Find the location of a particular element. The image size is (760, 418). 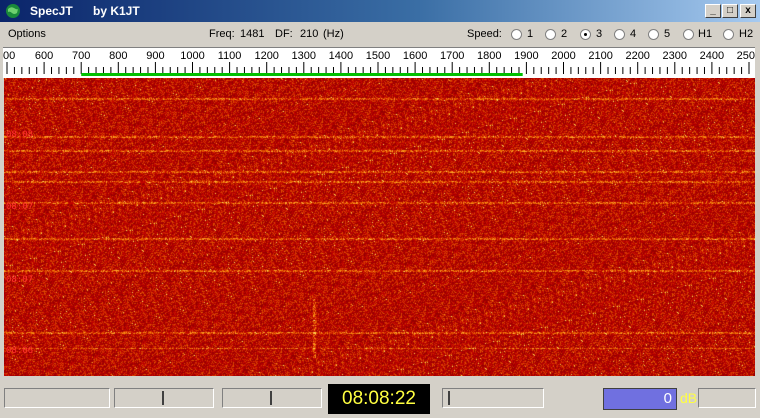

ruler-label: 1900 is located at coordinates (526, 56).